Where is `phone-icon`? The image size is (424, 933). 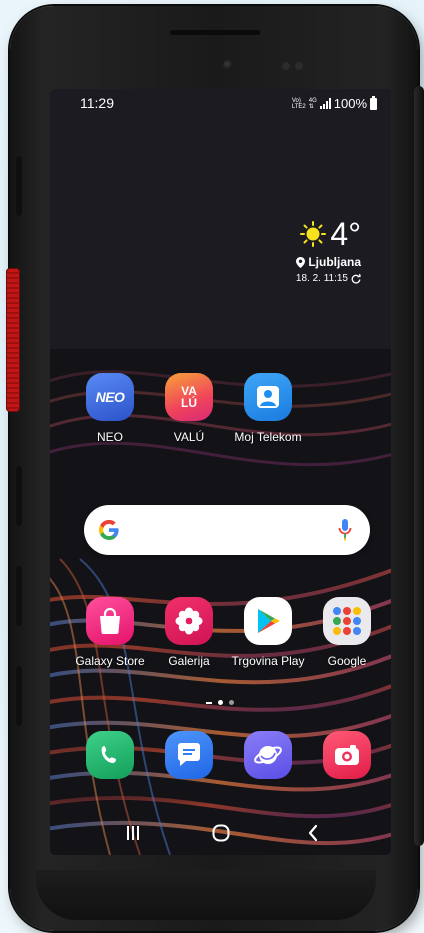 phone-icon is located at coordinates (110, 755).